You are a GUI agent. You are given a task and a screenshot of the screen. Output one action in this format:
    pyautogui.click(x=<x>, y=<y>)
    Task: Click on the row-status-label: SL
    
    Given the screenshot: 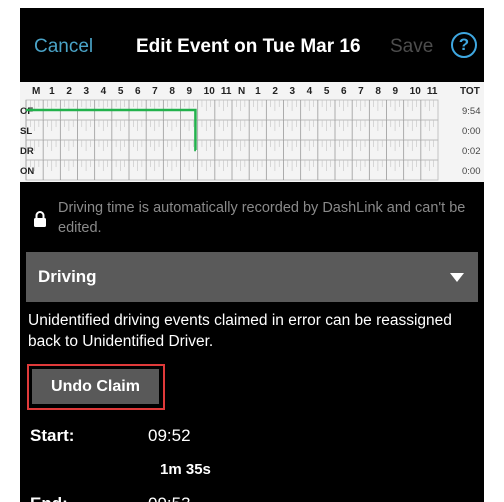 What is the action you would take?
    pyautogui.click(x=26, y=131)
    